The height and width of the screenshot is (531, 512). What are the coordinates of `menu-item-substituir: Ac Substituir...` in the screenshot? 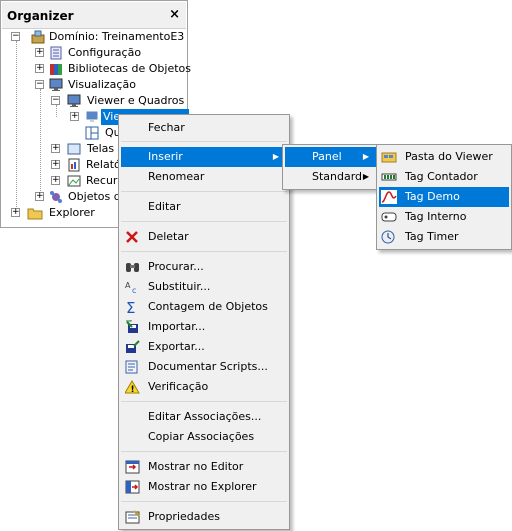 It's located at (204, 287).